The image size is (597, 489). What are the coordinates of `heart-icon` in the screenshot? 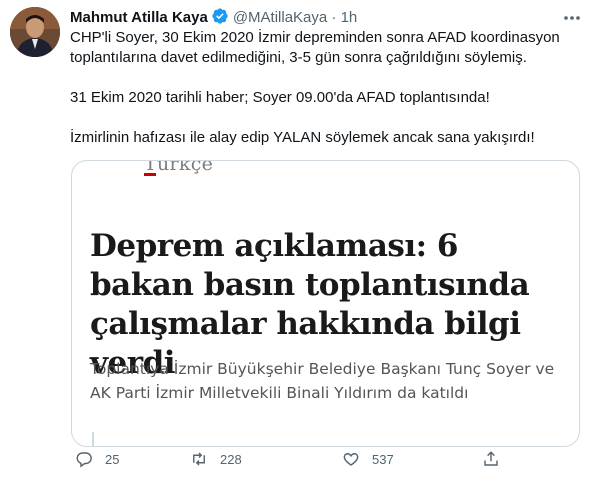 It's located at (351, 459).